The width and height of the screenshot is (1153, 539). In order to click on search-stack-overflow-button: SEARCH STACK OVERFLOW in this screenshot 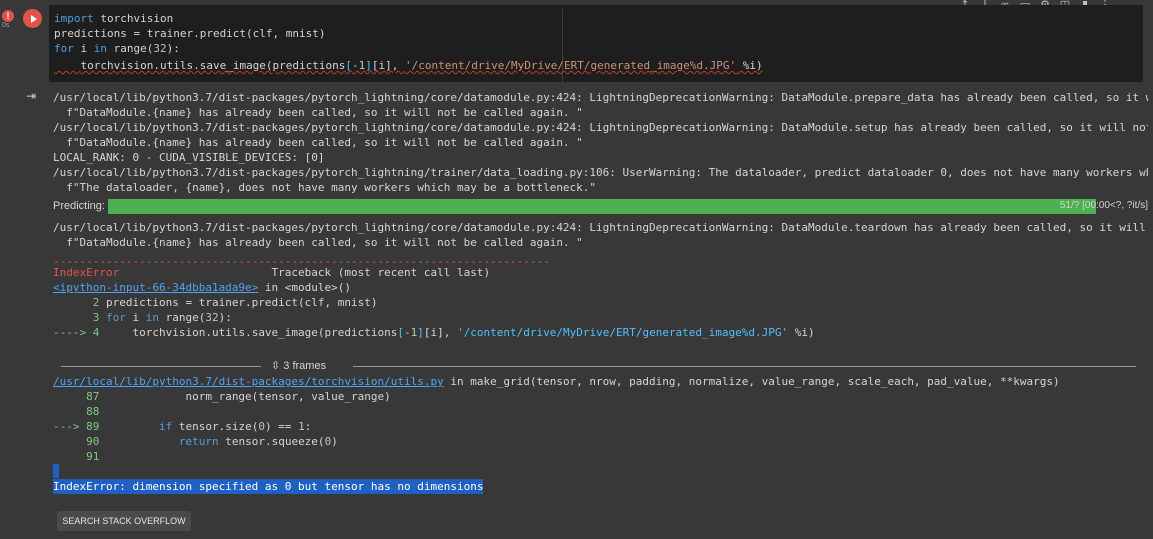, I will do `click(124, 521)`.